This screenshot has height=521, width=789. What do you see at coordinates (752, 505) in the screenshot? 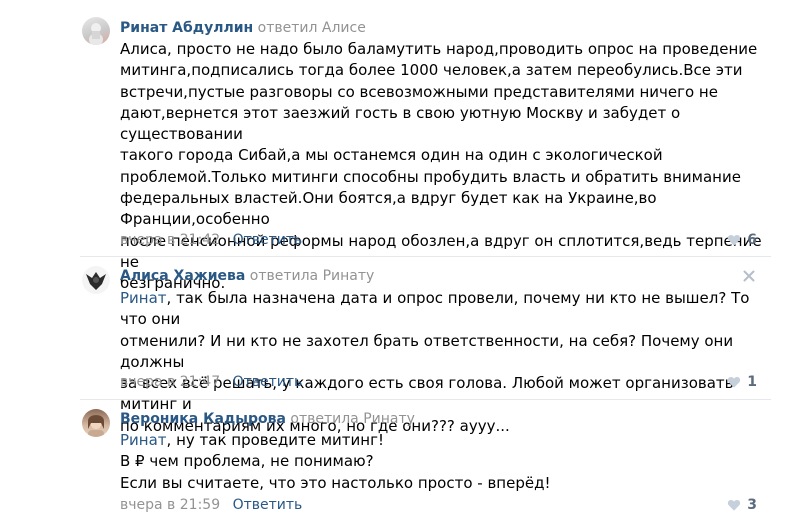
I see `like-count: 3` at bounding box center [752, 505].